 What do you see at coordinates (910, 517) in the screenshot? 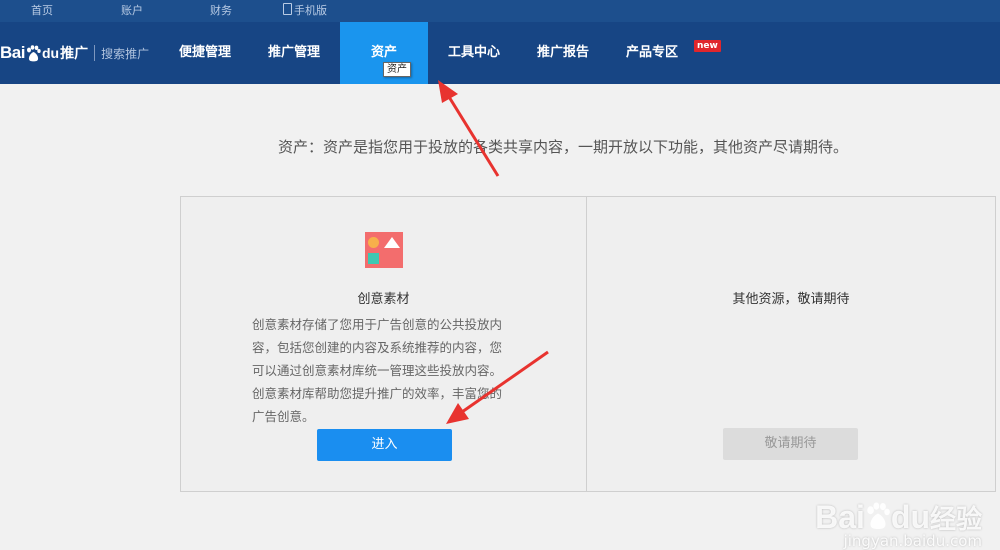
I see `watermark-brand-du: du` at bounding box center [910, 517].